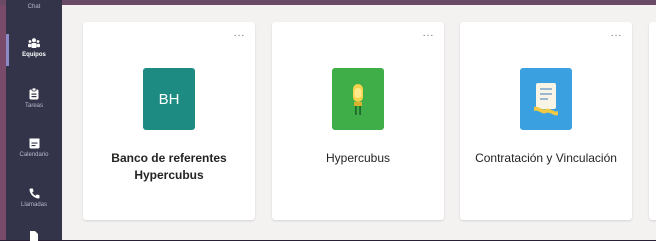 The width and height of the screenshot is (656, 241). What do you see at coordinates (33, 193) in the screenshot?
I see `calls-icon` at bounding box center [33, 193].